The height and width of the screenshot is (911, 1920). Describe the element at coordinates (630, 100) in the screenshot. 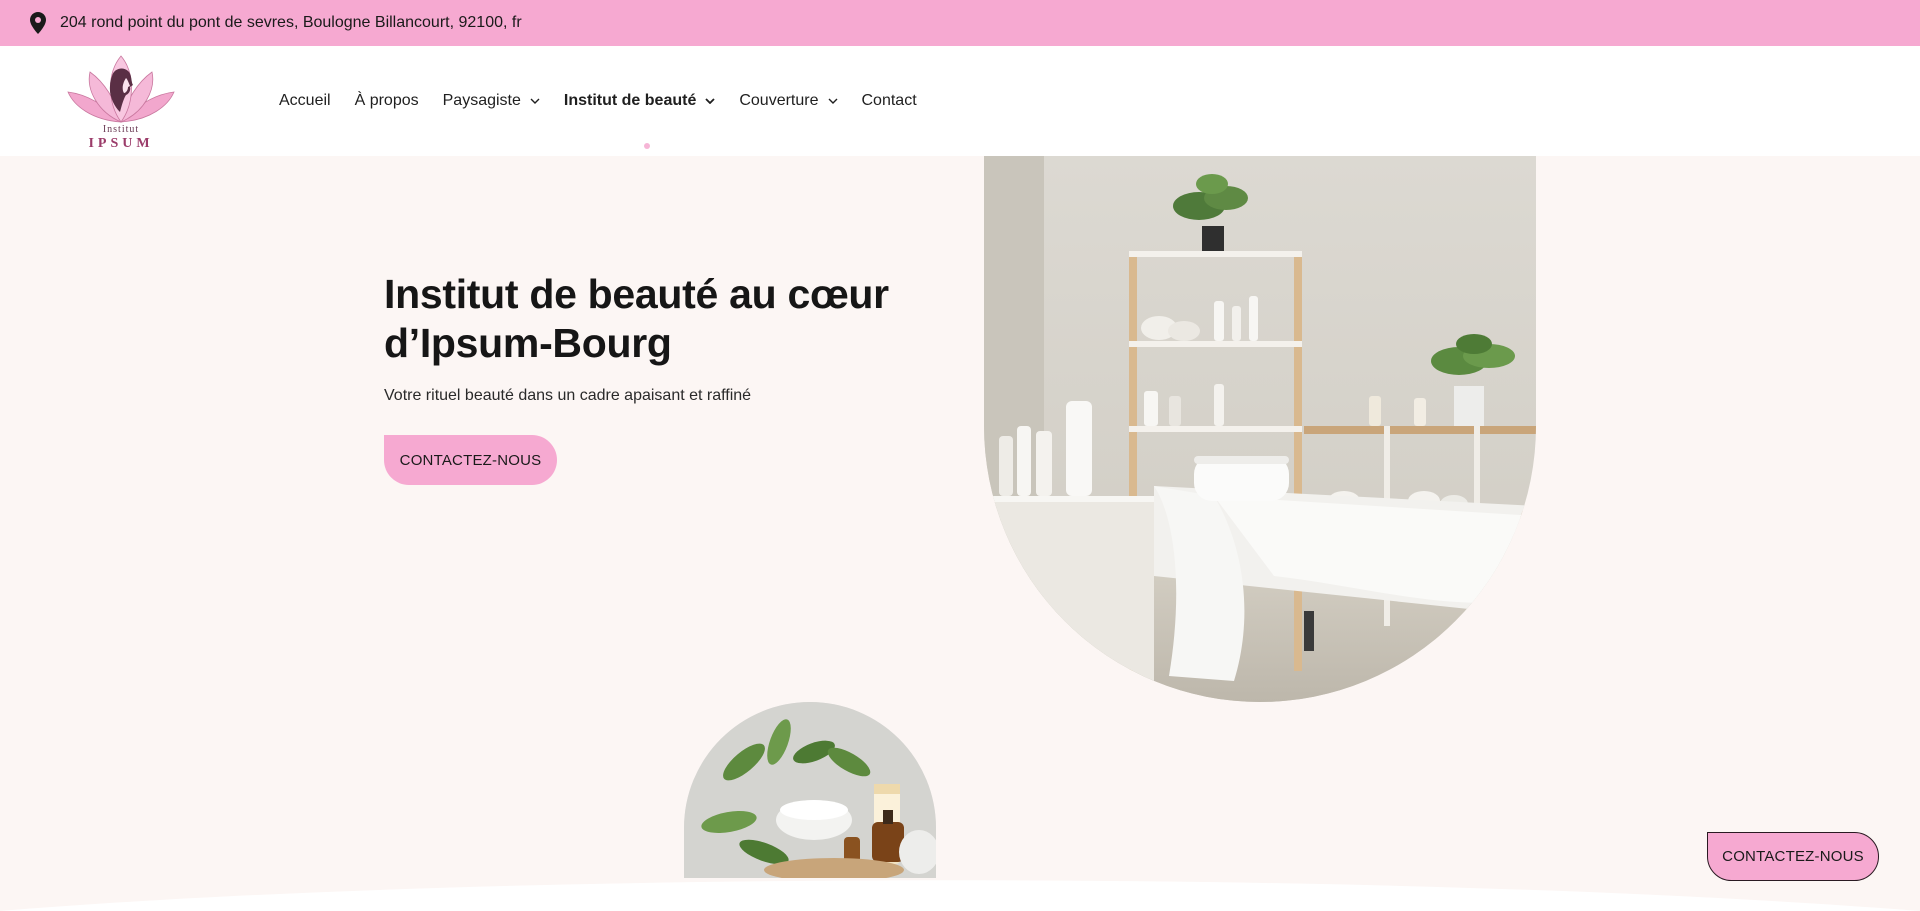

I see `nav-item-label: Institut de beauté` at that location.